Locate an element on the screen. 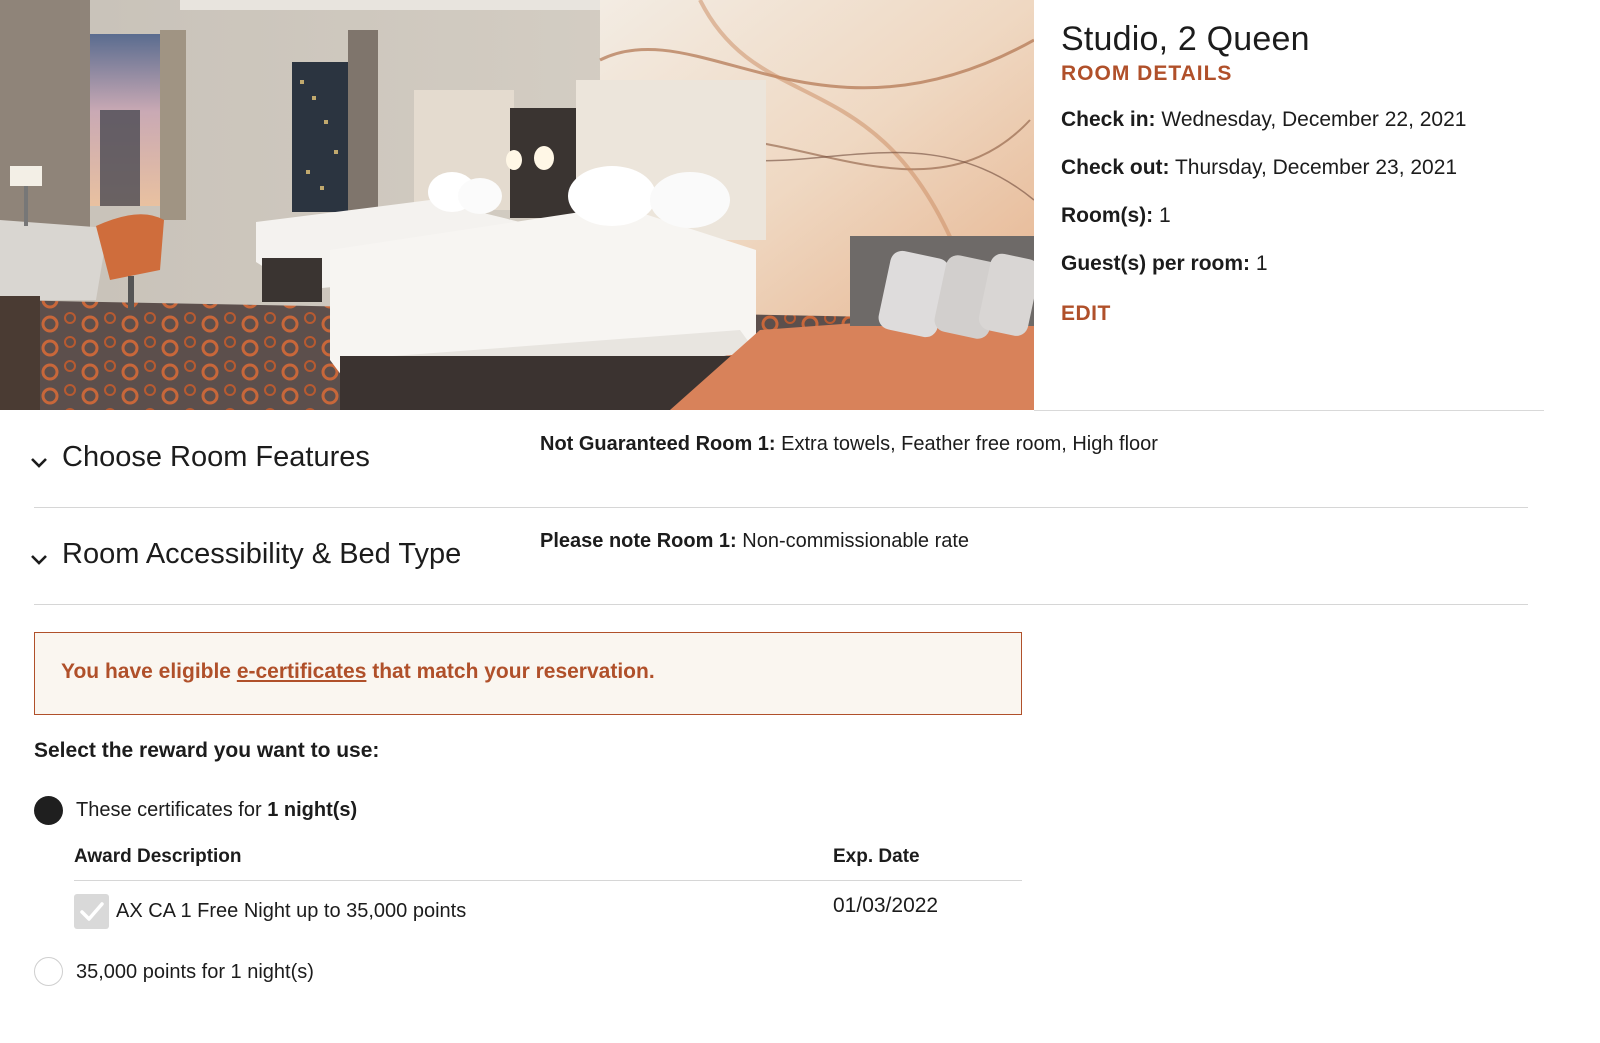 The height and width of the screenshot is (1043, 1600). guests-label: Guest(s) per room: is located at coordinates (1156, 263).